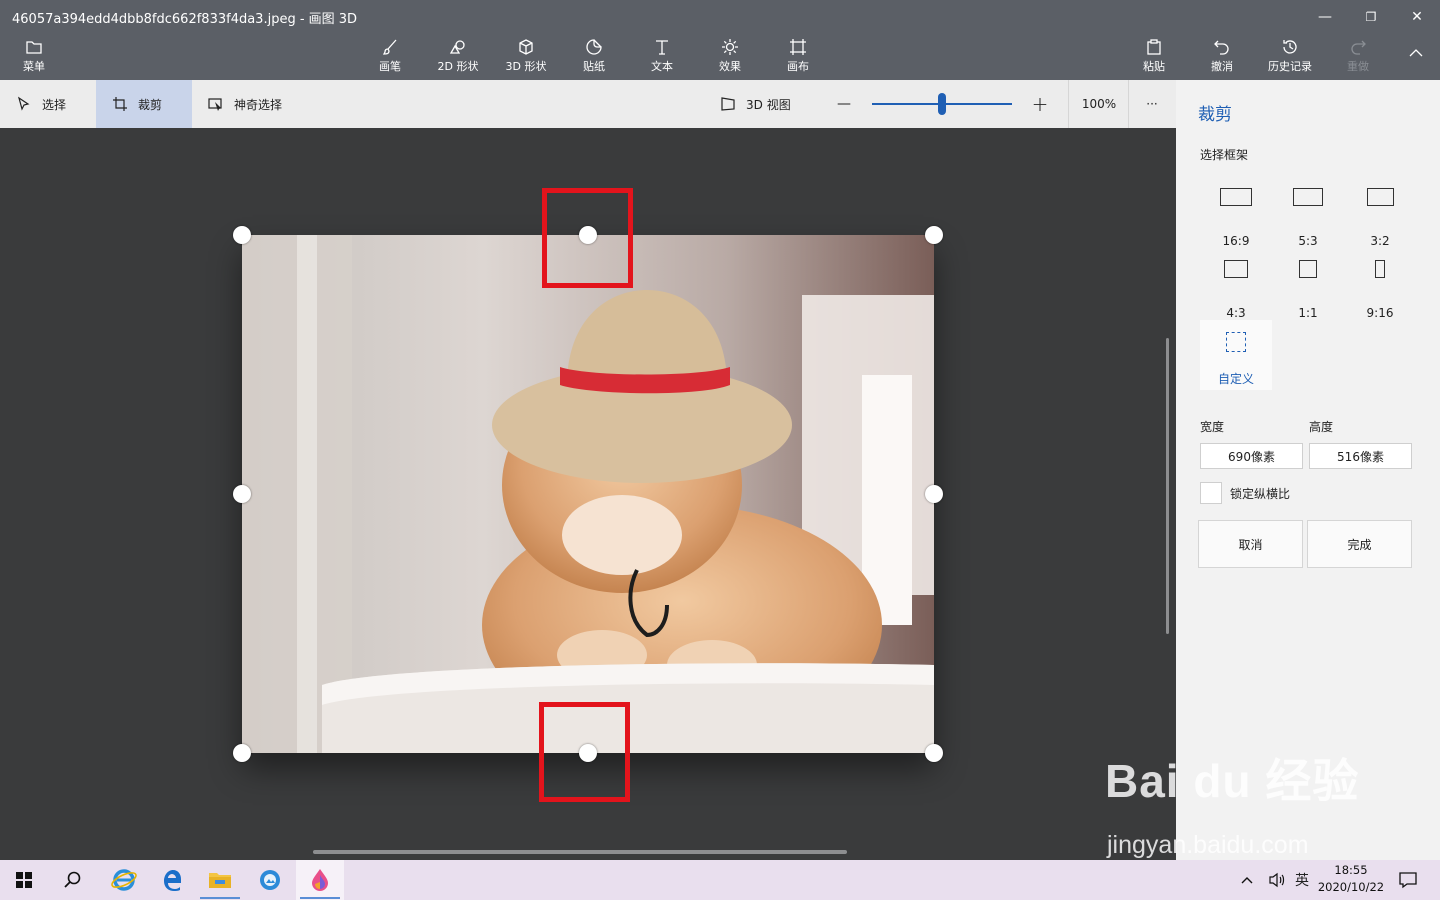 This screenshot has height=900, width=1440. I want to click on tool-brush: 画笔, so click(390, 58).